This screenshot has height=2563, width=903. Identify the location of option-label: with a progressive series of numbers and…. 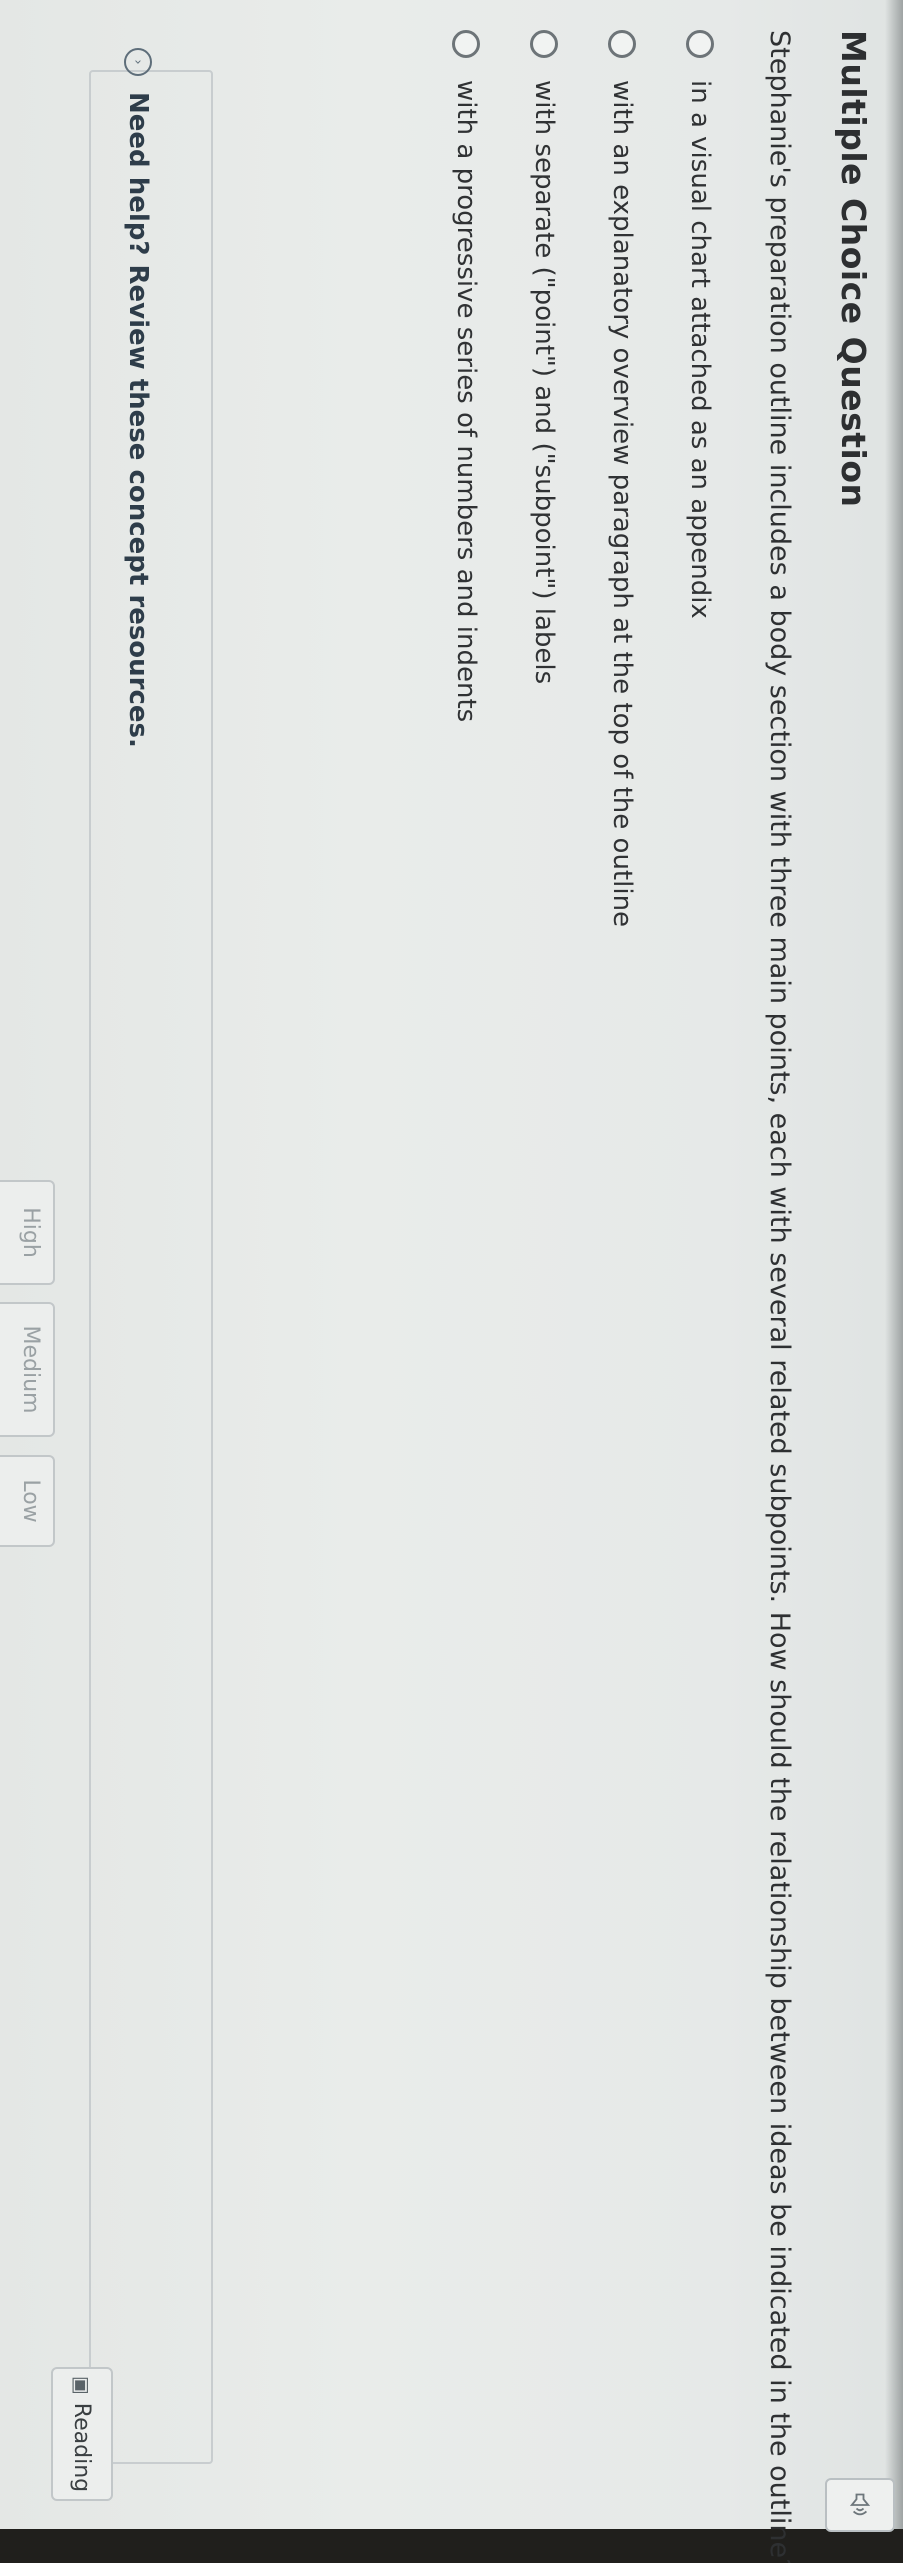
(466, 401).